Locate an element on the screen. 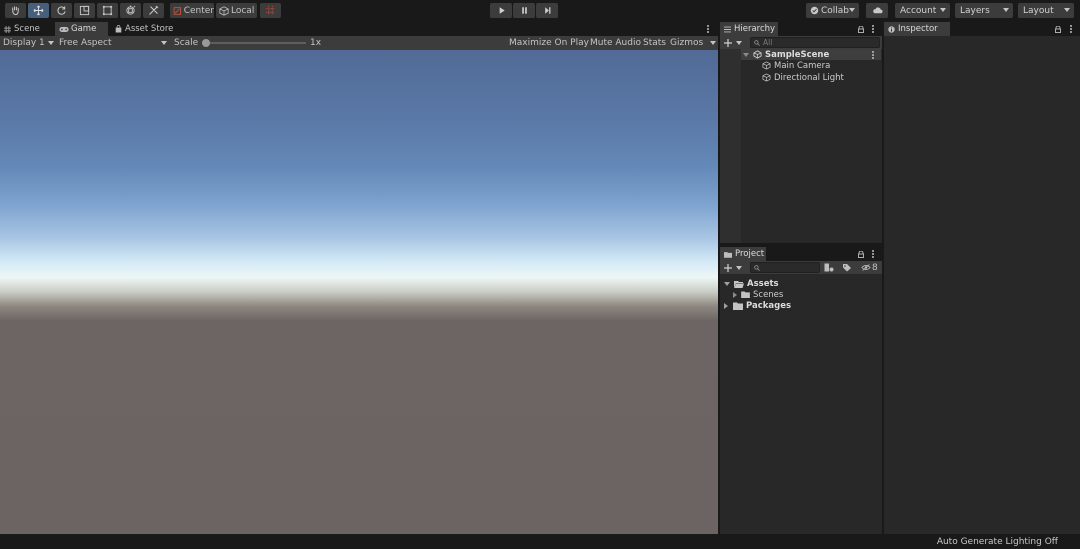  transform-icon is located at coordinates (131, 10).